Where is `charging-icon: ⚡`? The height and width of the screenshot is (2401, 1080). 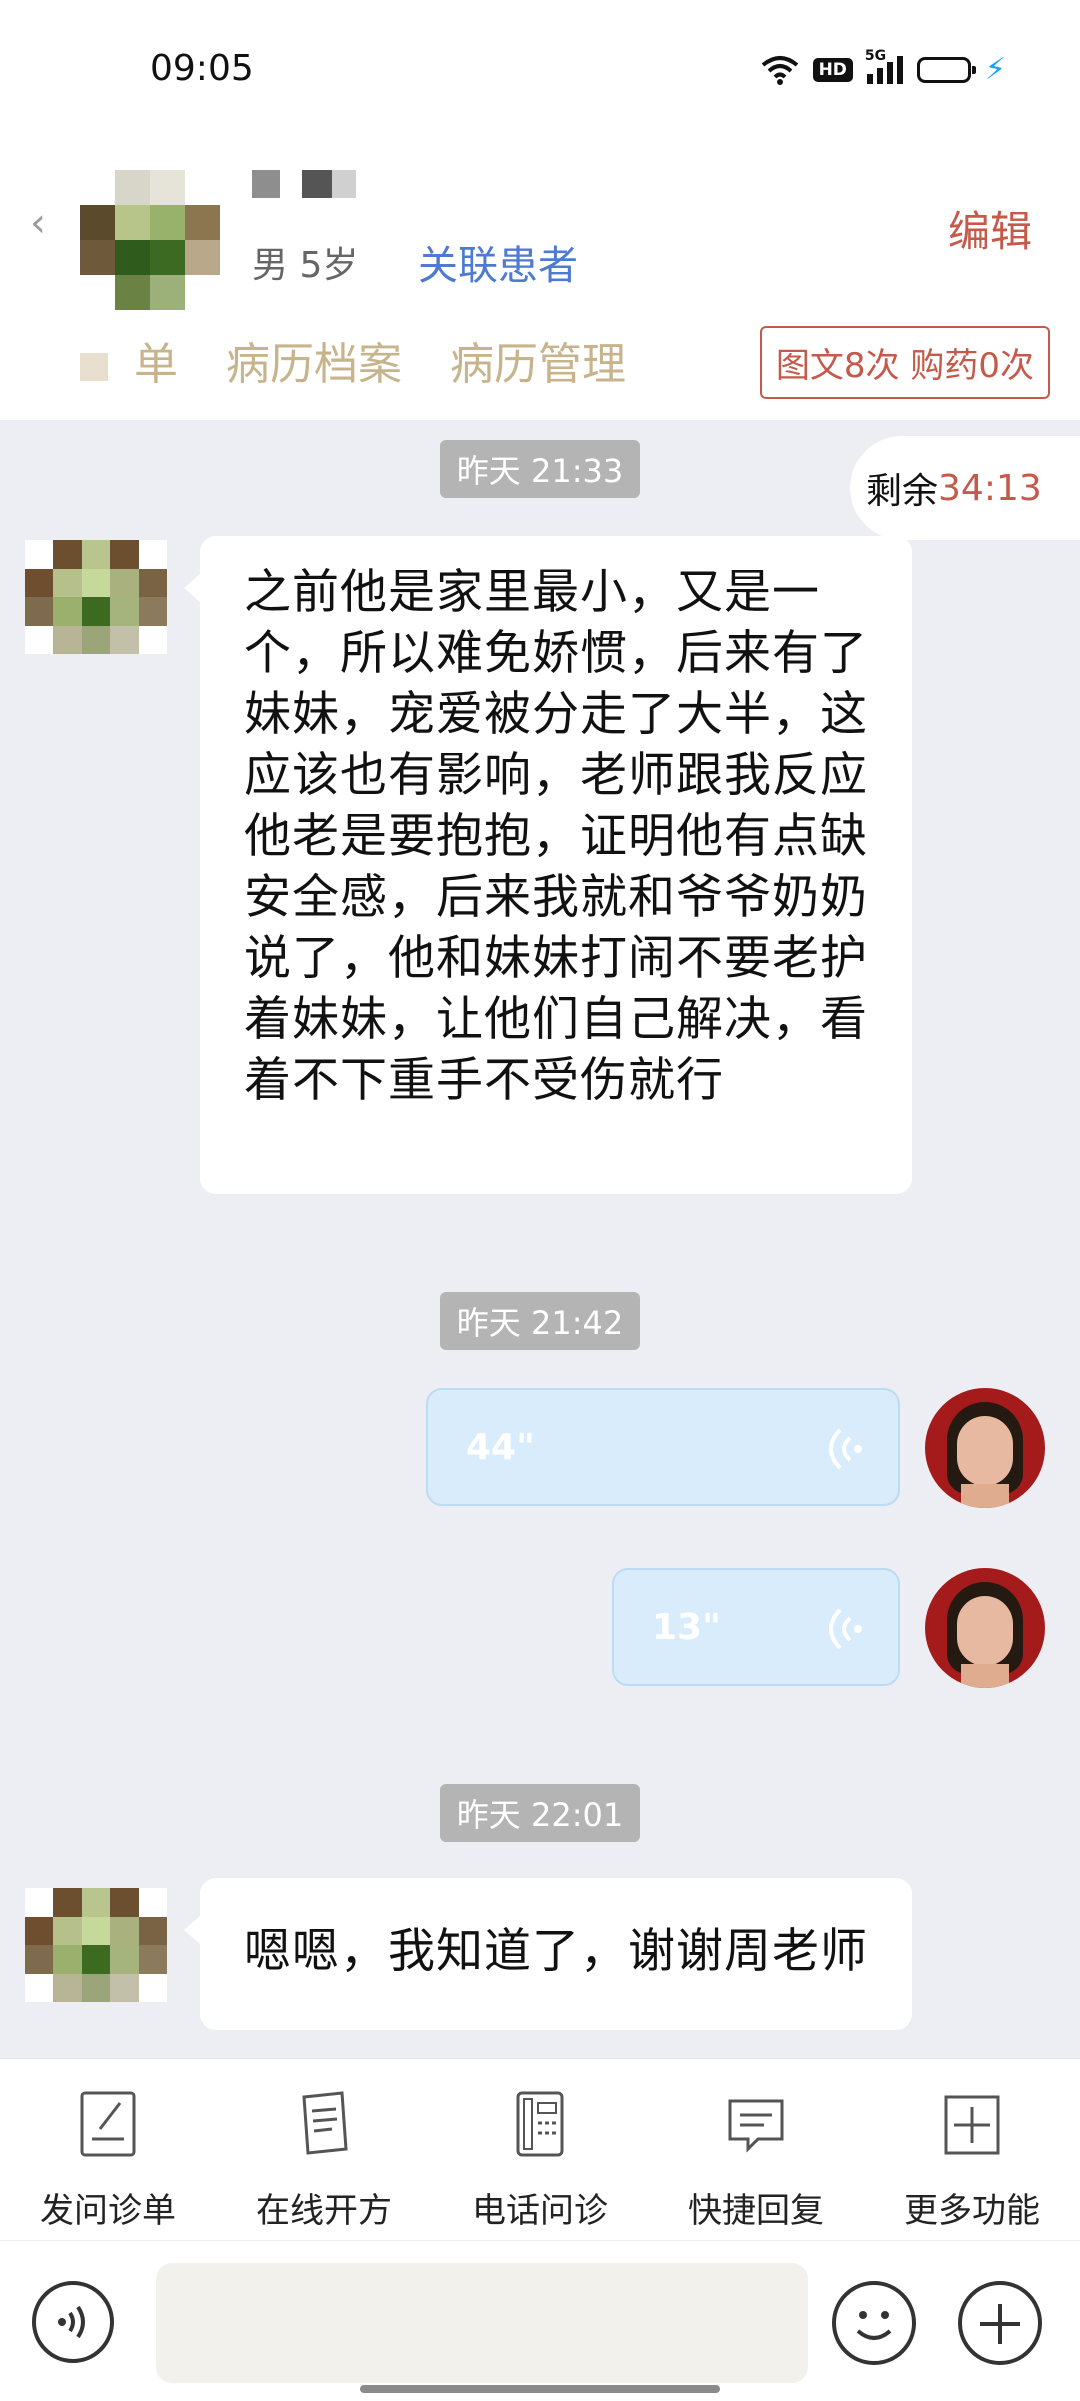
charging-icon: ⚡ is located at coordinates (995, 69).